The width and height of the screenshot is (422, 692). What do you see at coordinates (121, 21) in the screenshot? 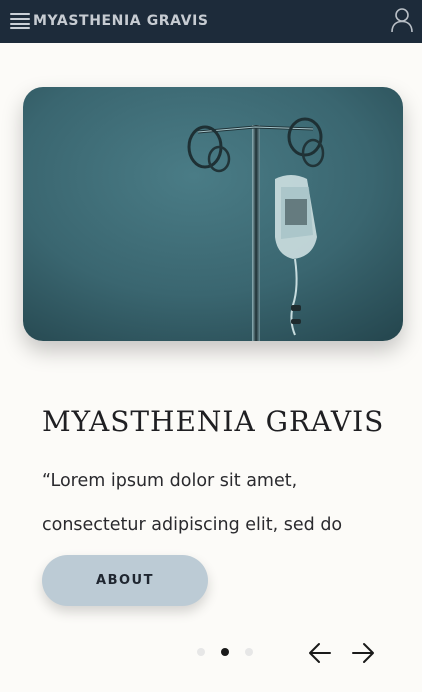
I see `app-title: MYASTHENIA GRAVIS` at bounding box center [121, 21].